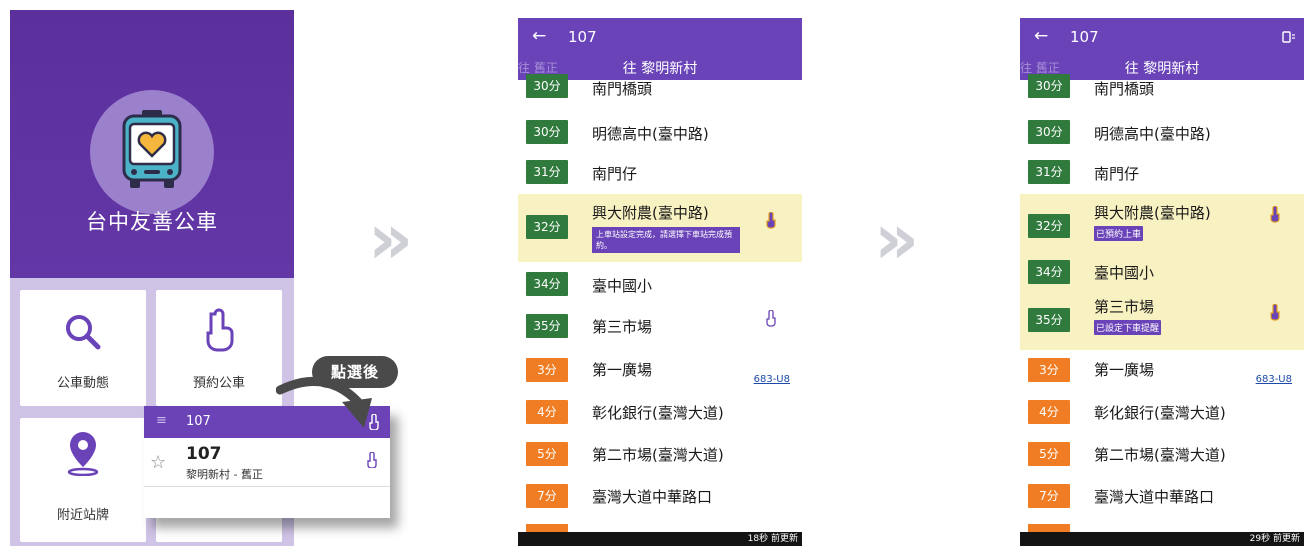 The height and width of the screenshot is (546, 1308). Describe the element at coordinates (218, 383) in the screenshot. I see `reserve-bus-label: 預約公車` at that location.